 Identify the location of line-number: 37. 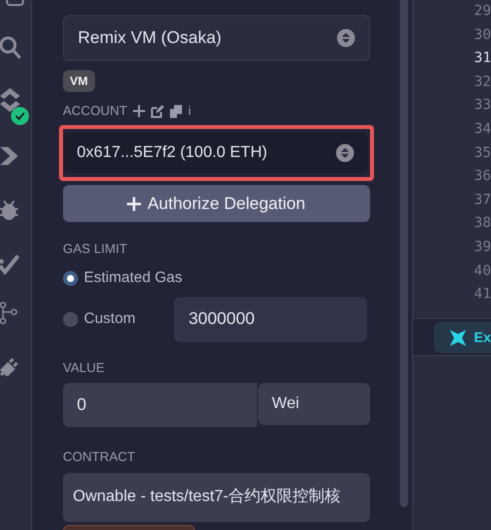
(482, 200).